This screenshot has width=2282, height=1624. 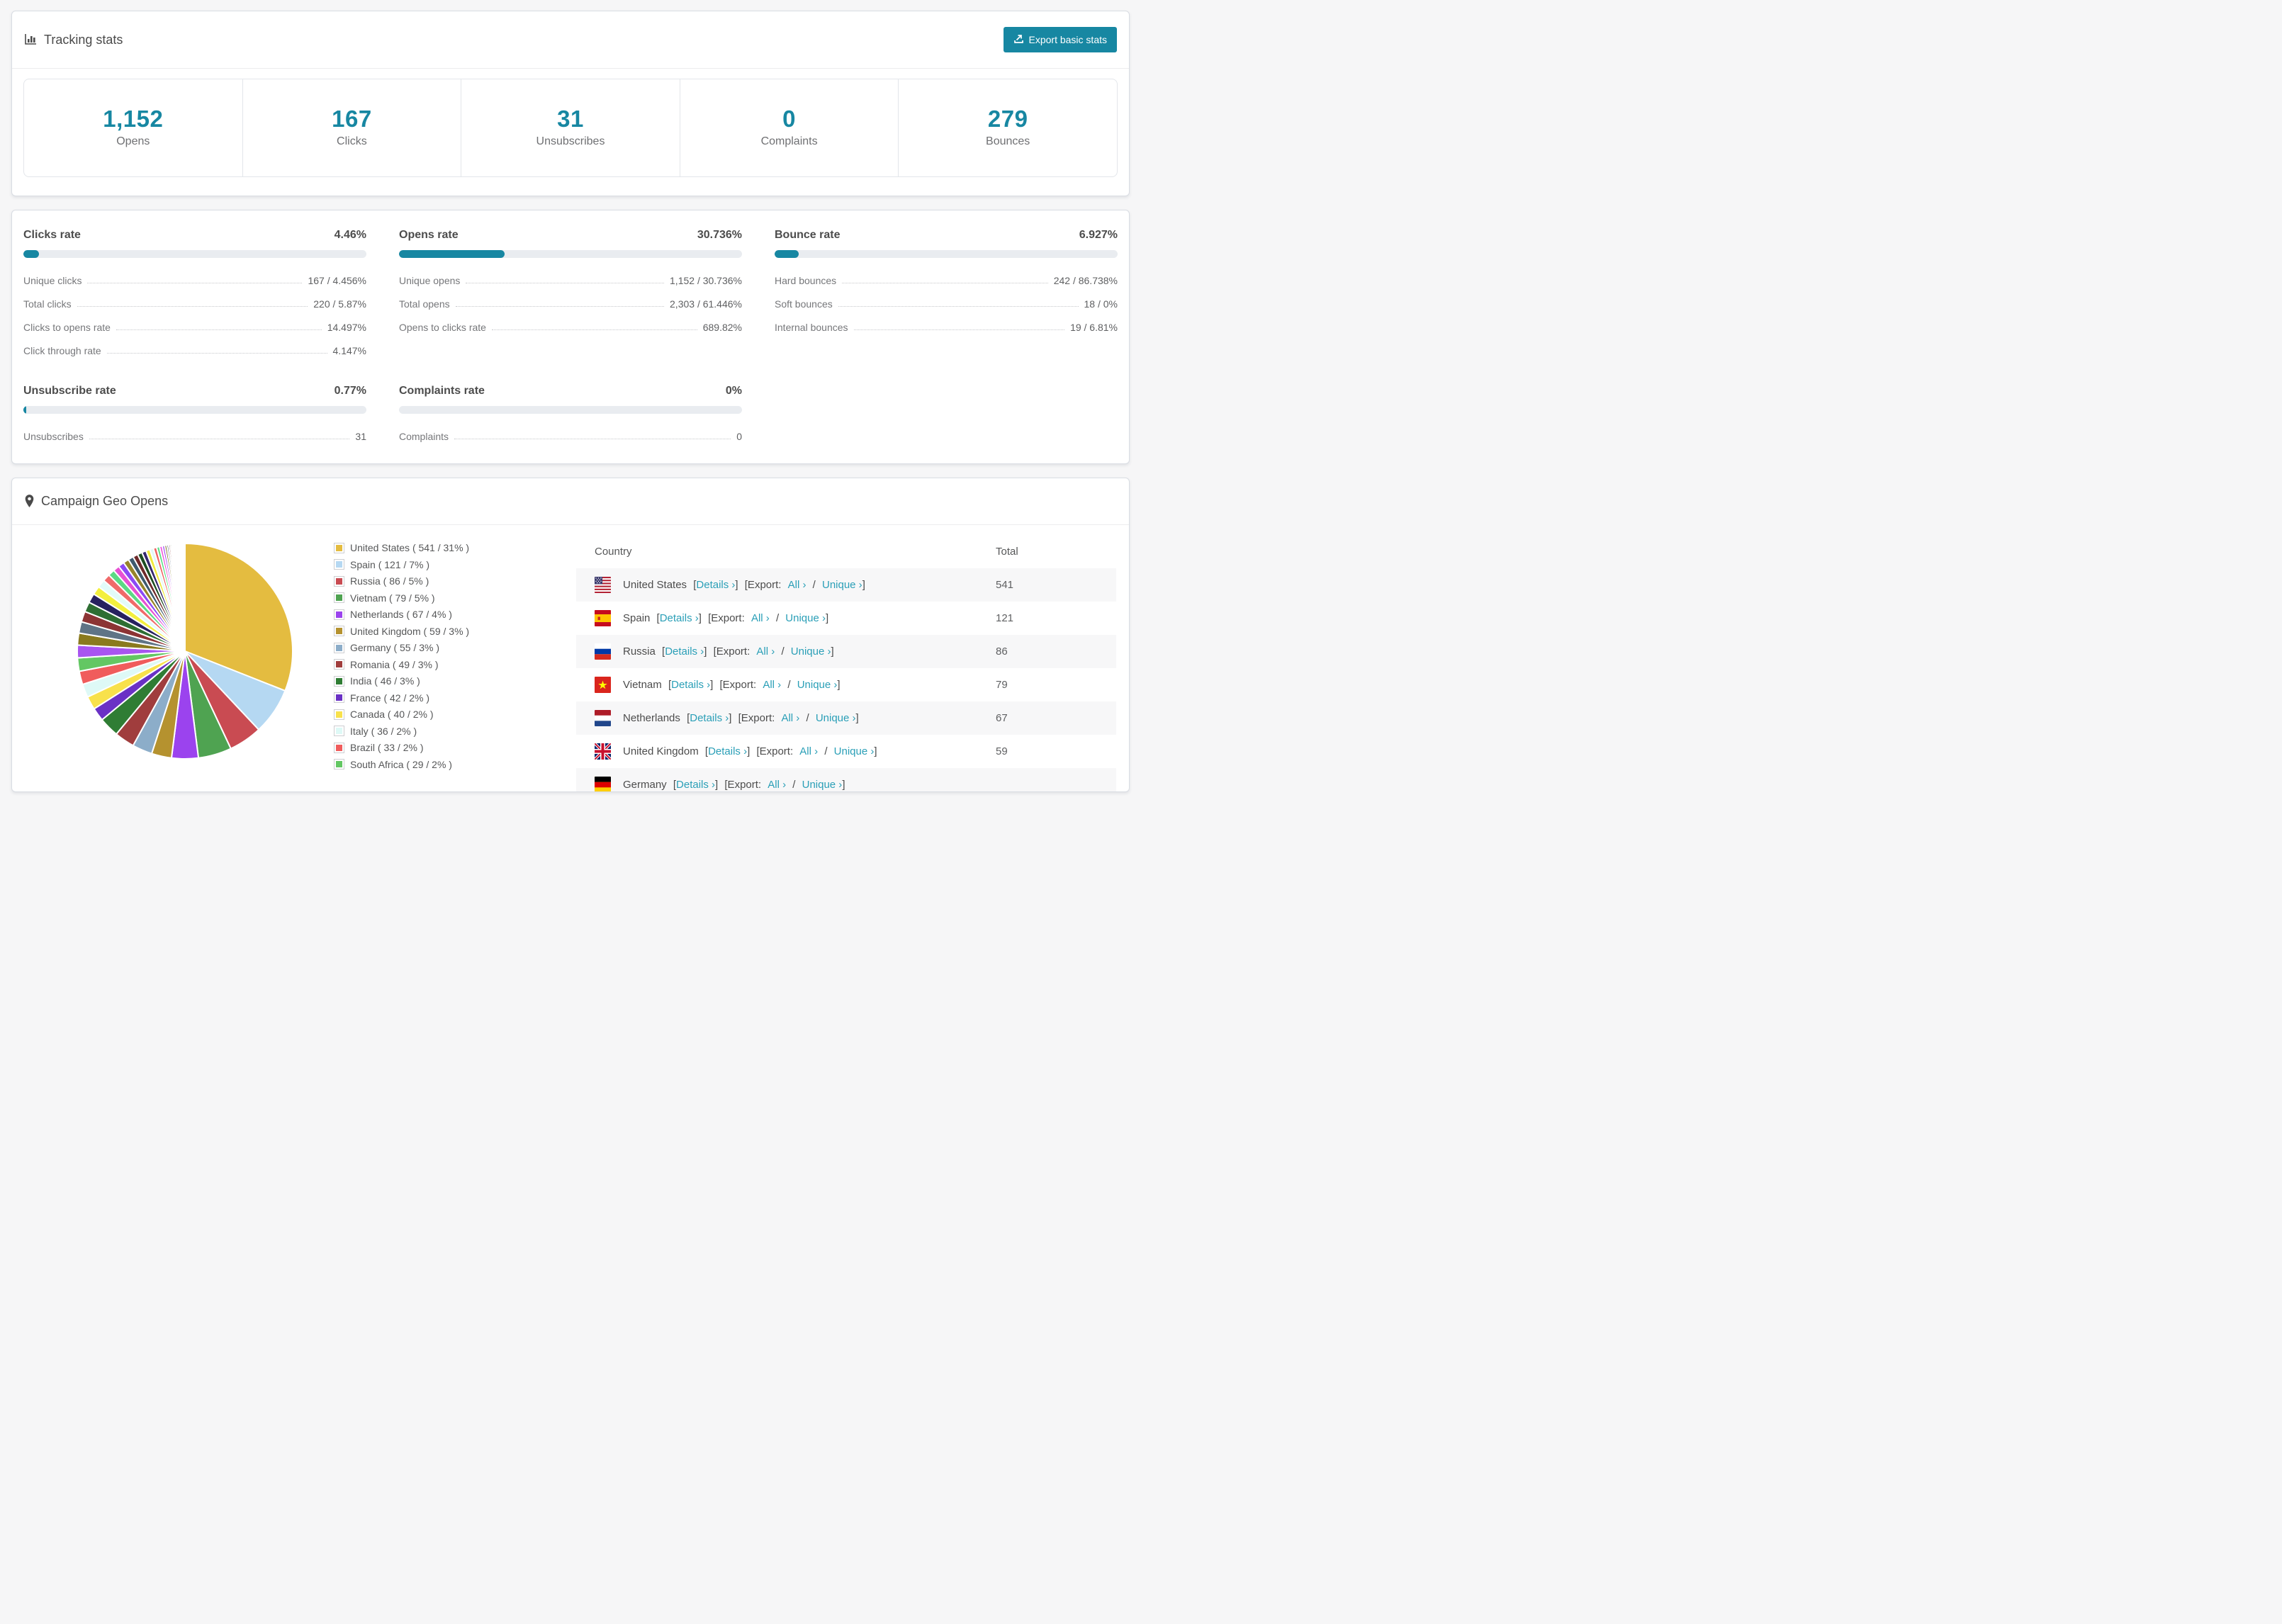 What do you see at coordinates (195, 254) in the screenshot?
I see `clicks-rate-progressbar` at bounding box center [195, 254].